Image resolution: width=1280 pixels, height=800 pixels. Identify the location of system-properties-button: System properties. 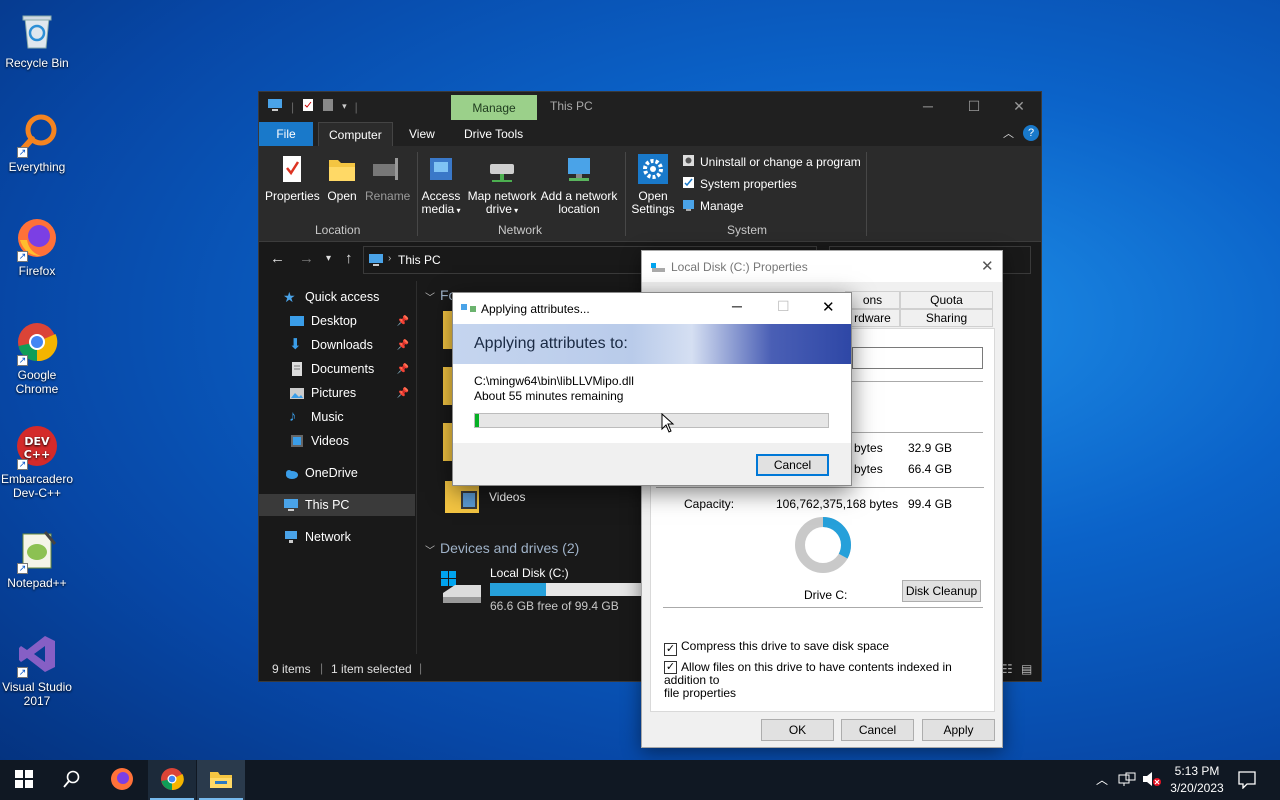
(739, 184).